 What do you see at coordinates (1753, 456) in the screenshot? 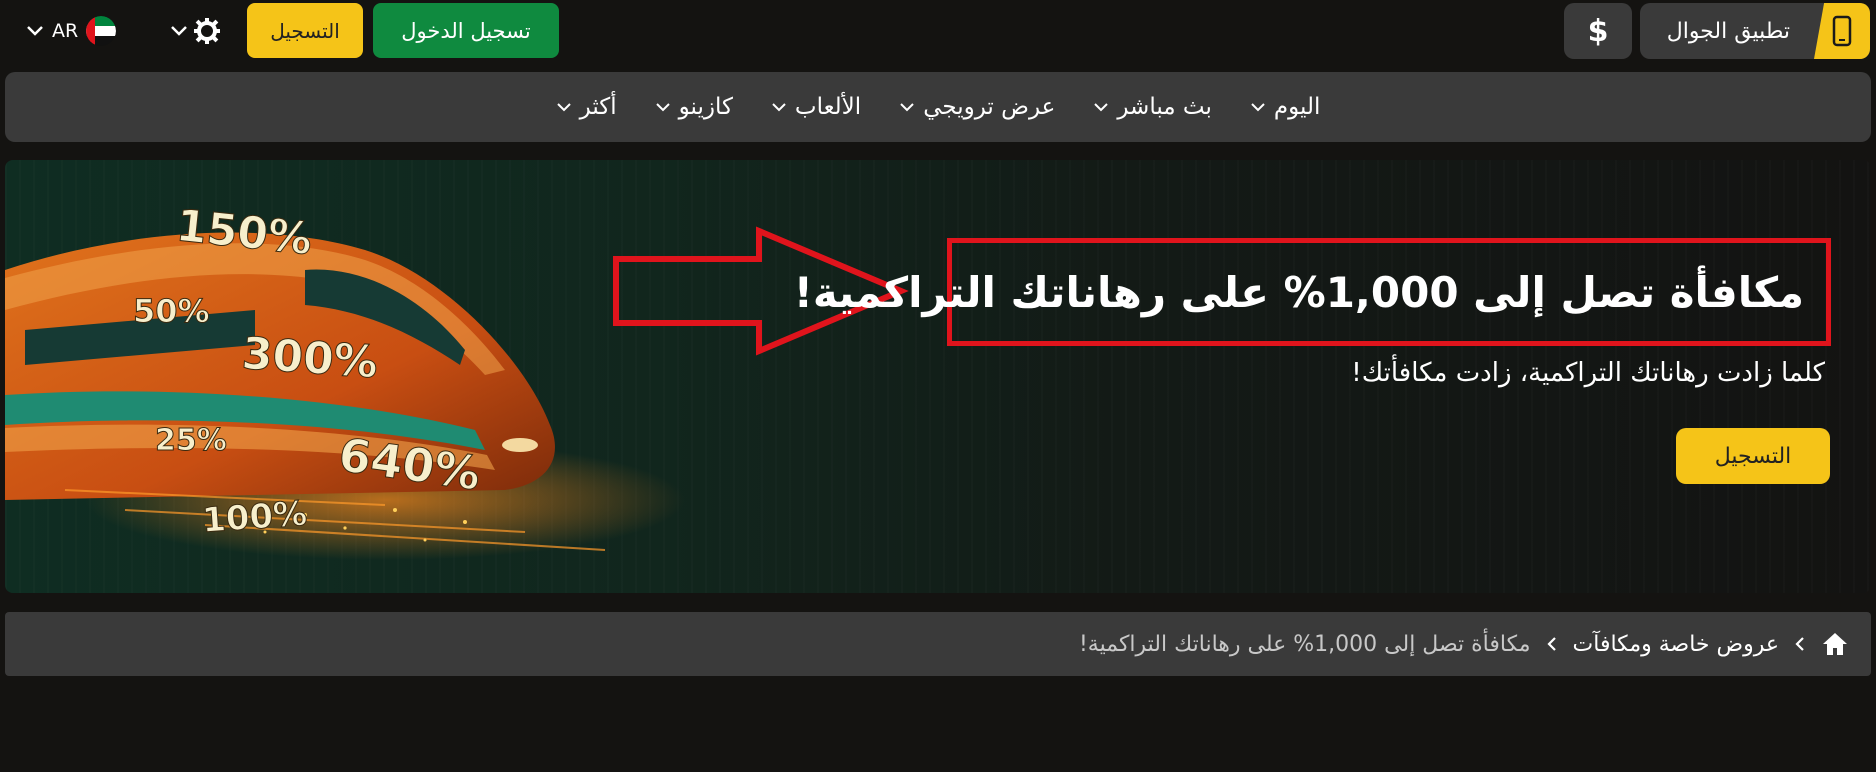
I see `hero-register-button: التسجيل` at bounding box center [1753, 456].